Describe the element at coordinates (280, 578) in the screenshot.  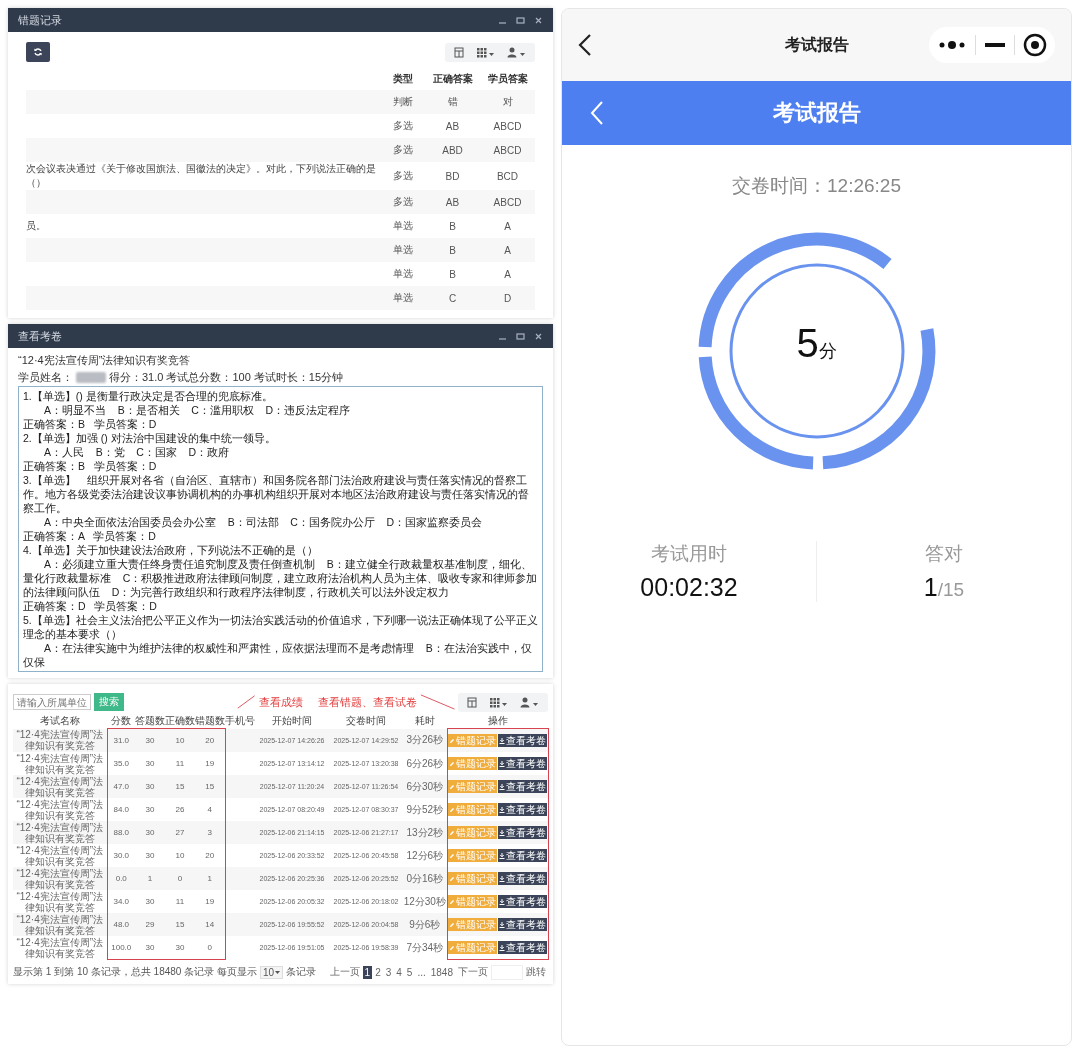
I see `options-text: A：必须建立重大责任终身责任追究制度及责任倒查机制 B：建立健全行政裁量权基准制度，细化、量化行政裁量标准 C：积极推进政府法律顾问制度，建立政府法治机构人员为主体、吸收专家和律师参加的法律顾问队伍 D：为完善行政组织和行政程序法律制度，行政机关可以法外设定权力` at that location.